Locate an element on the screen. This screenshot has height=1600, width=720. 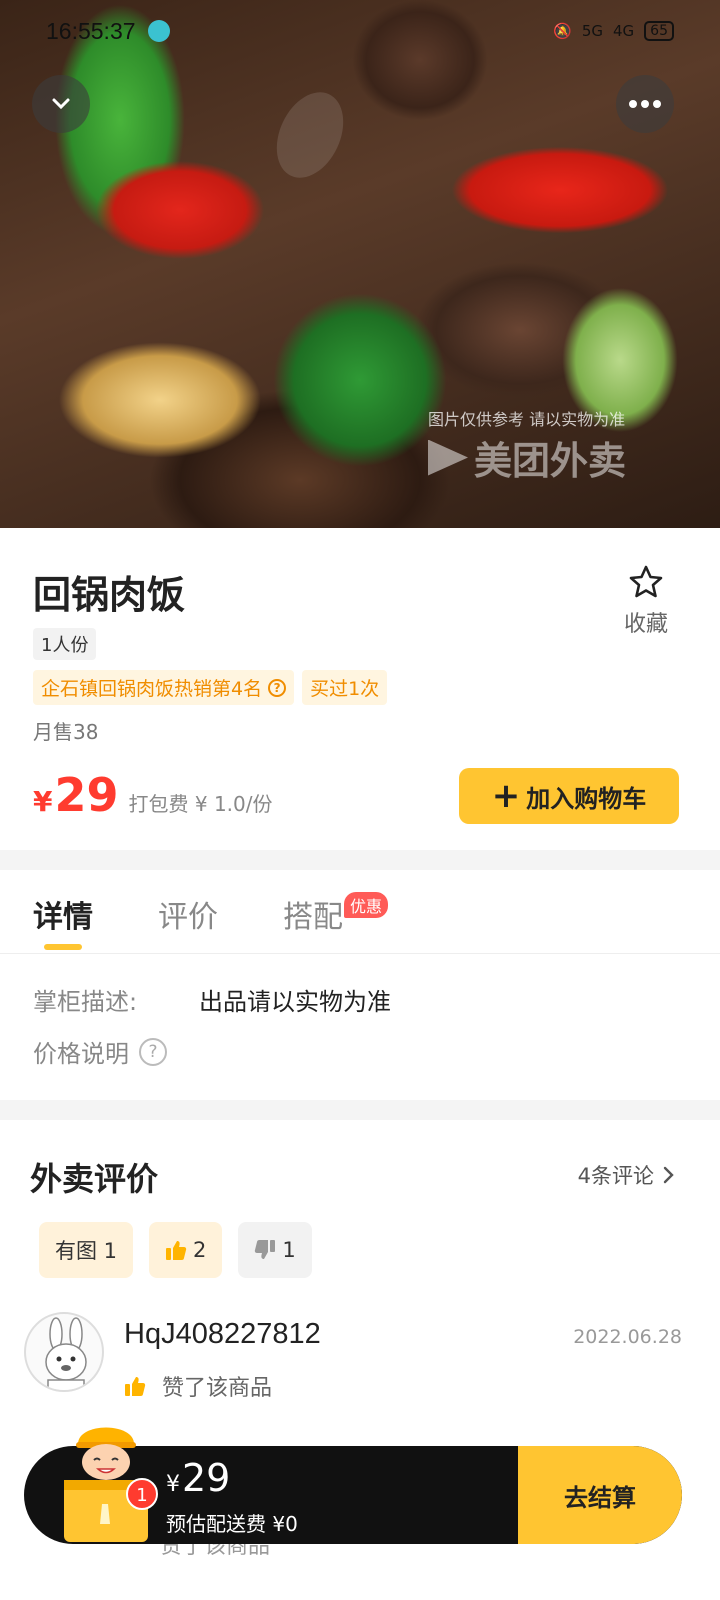
kangaroo-icon is located at coordinates (448, 457).